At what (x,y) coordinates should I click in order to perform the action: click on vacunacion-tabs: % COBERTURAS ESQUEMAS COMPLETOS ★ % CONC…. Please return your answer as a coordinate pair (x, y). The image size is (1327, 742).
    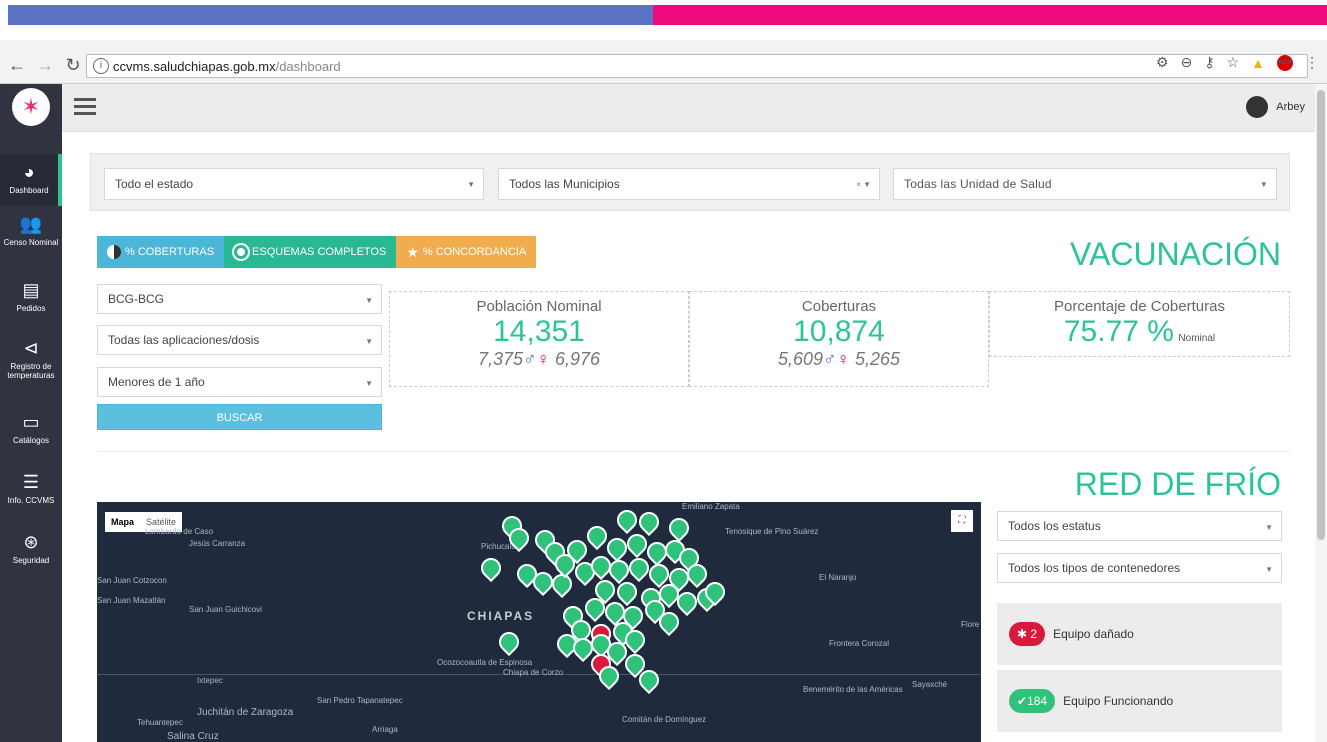
    Looking at the image, I should click on (317, 252).